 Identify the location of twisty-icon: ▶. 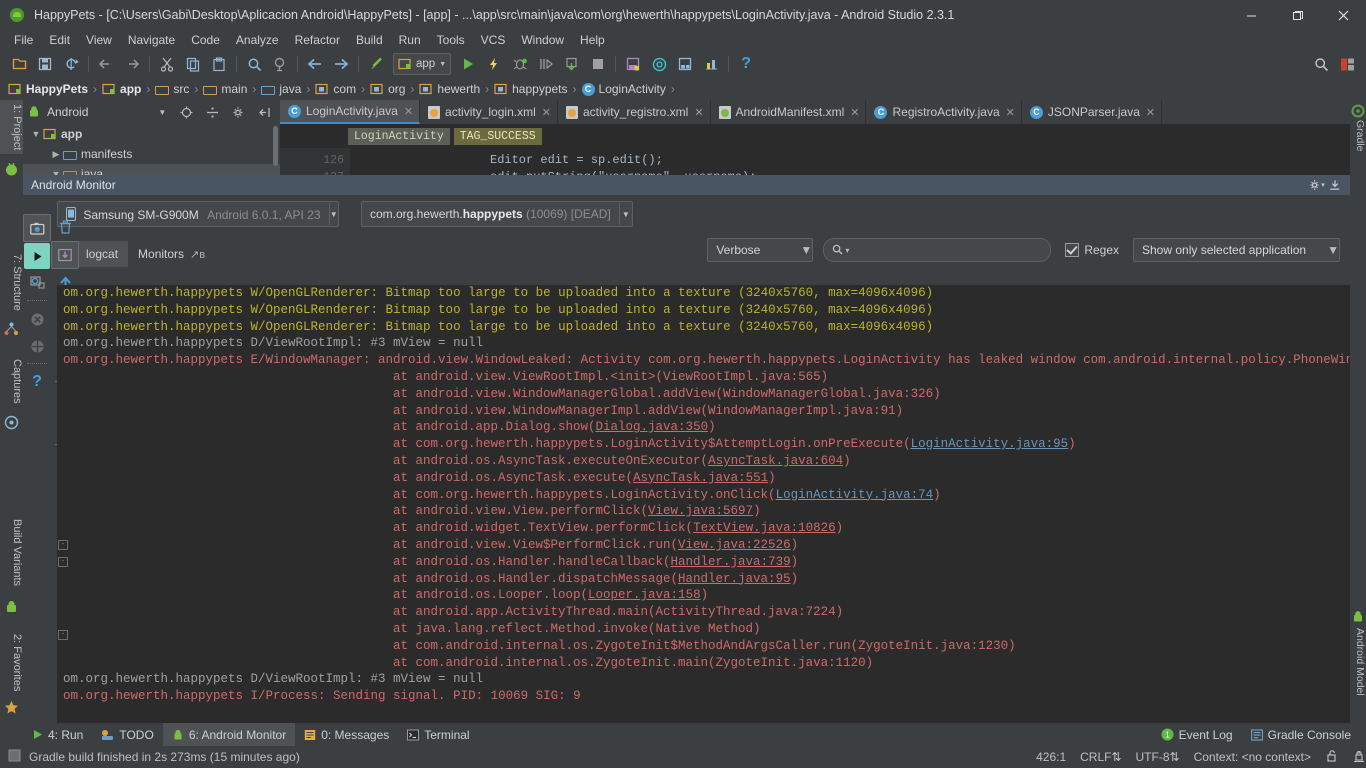
(56, 154).